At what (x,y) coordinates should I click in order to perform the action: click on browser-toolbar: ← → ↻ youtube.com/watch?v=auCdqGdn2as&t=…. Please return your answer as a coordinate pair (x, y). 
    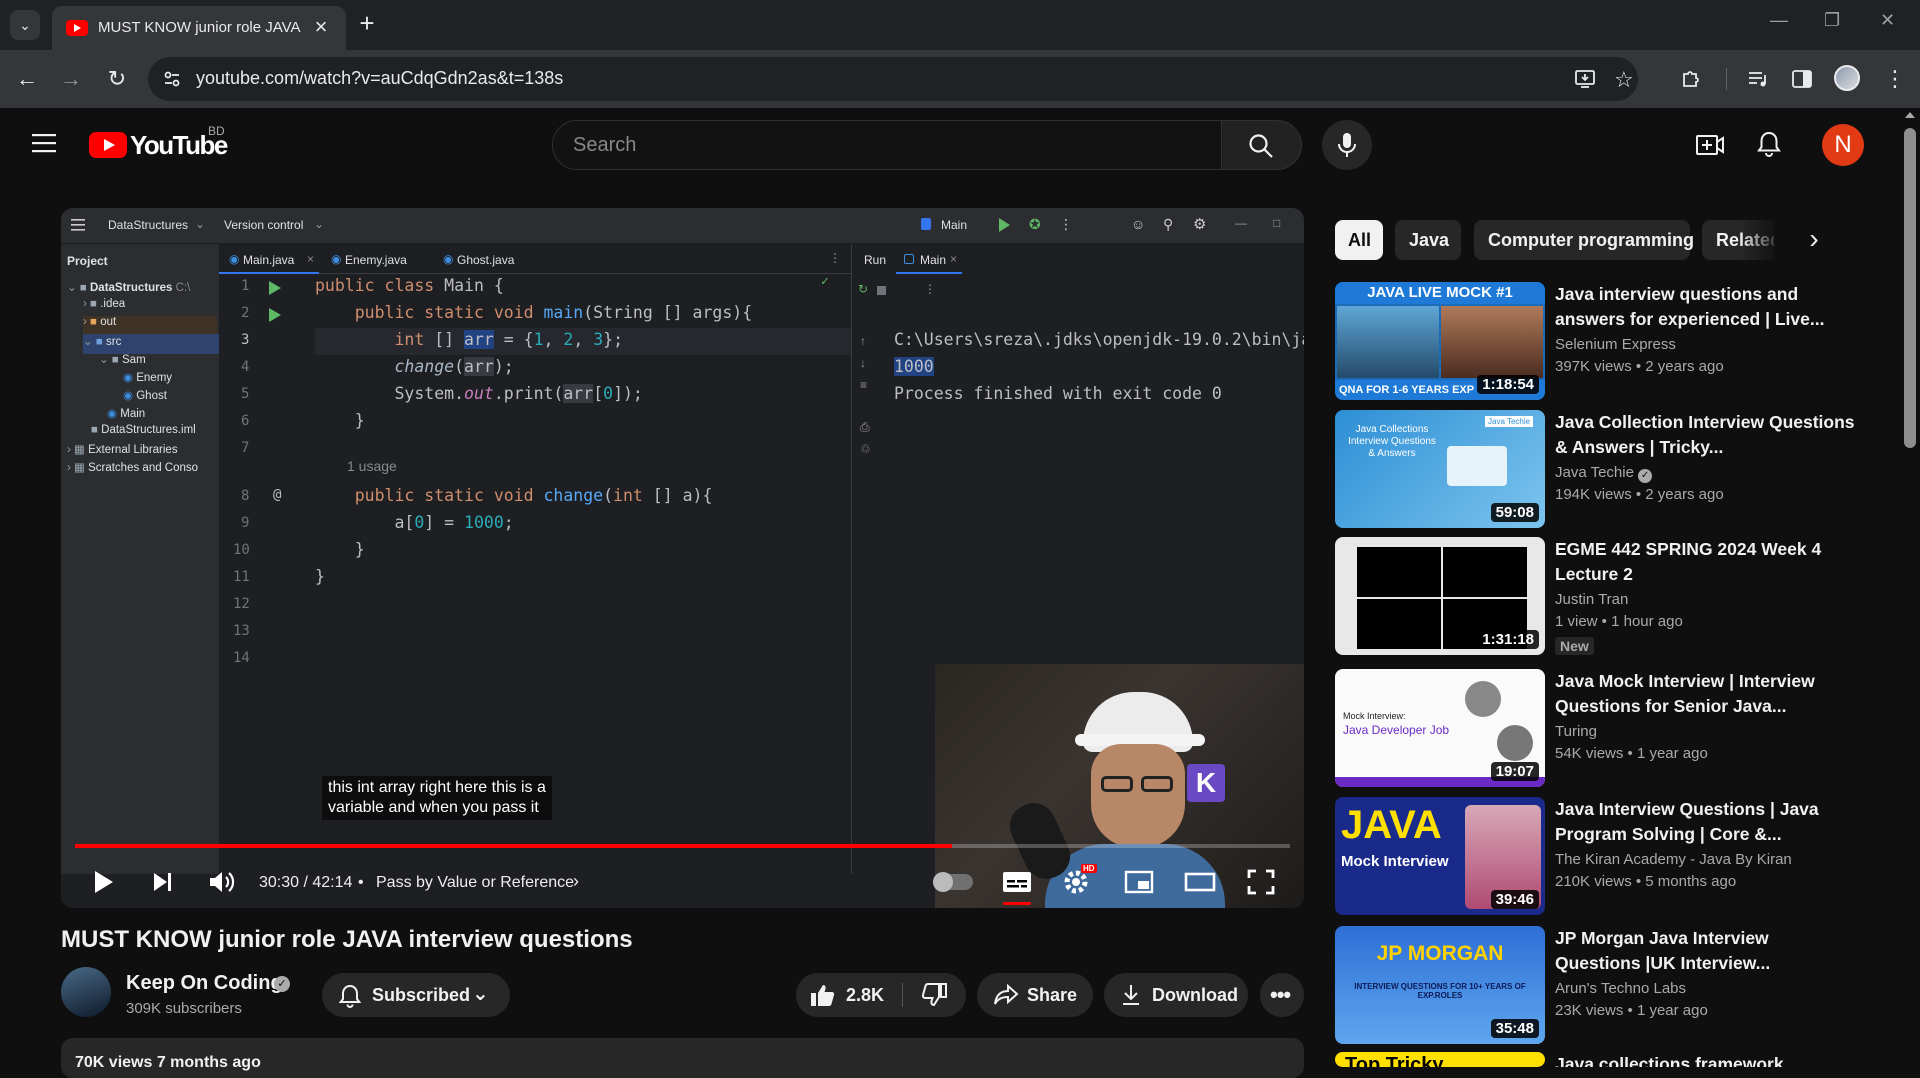
    Looking at the image, I should click on (960, 79).